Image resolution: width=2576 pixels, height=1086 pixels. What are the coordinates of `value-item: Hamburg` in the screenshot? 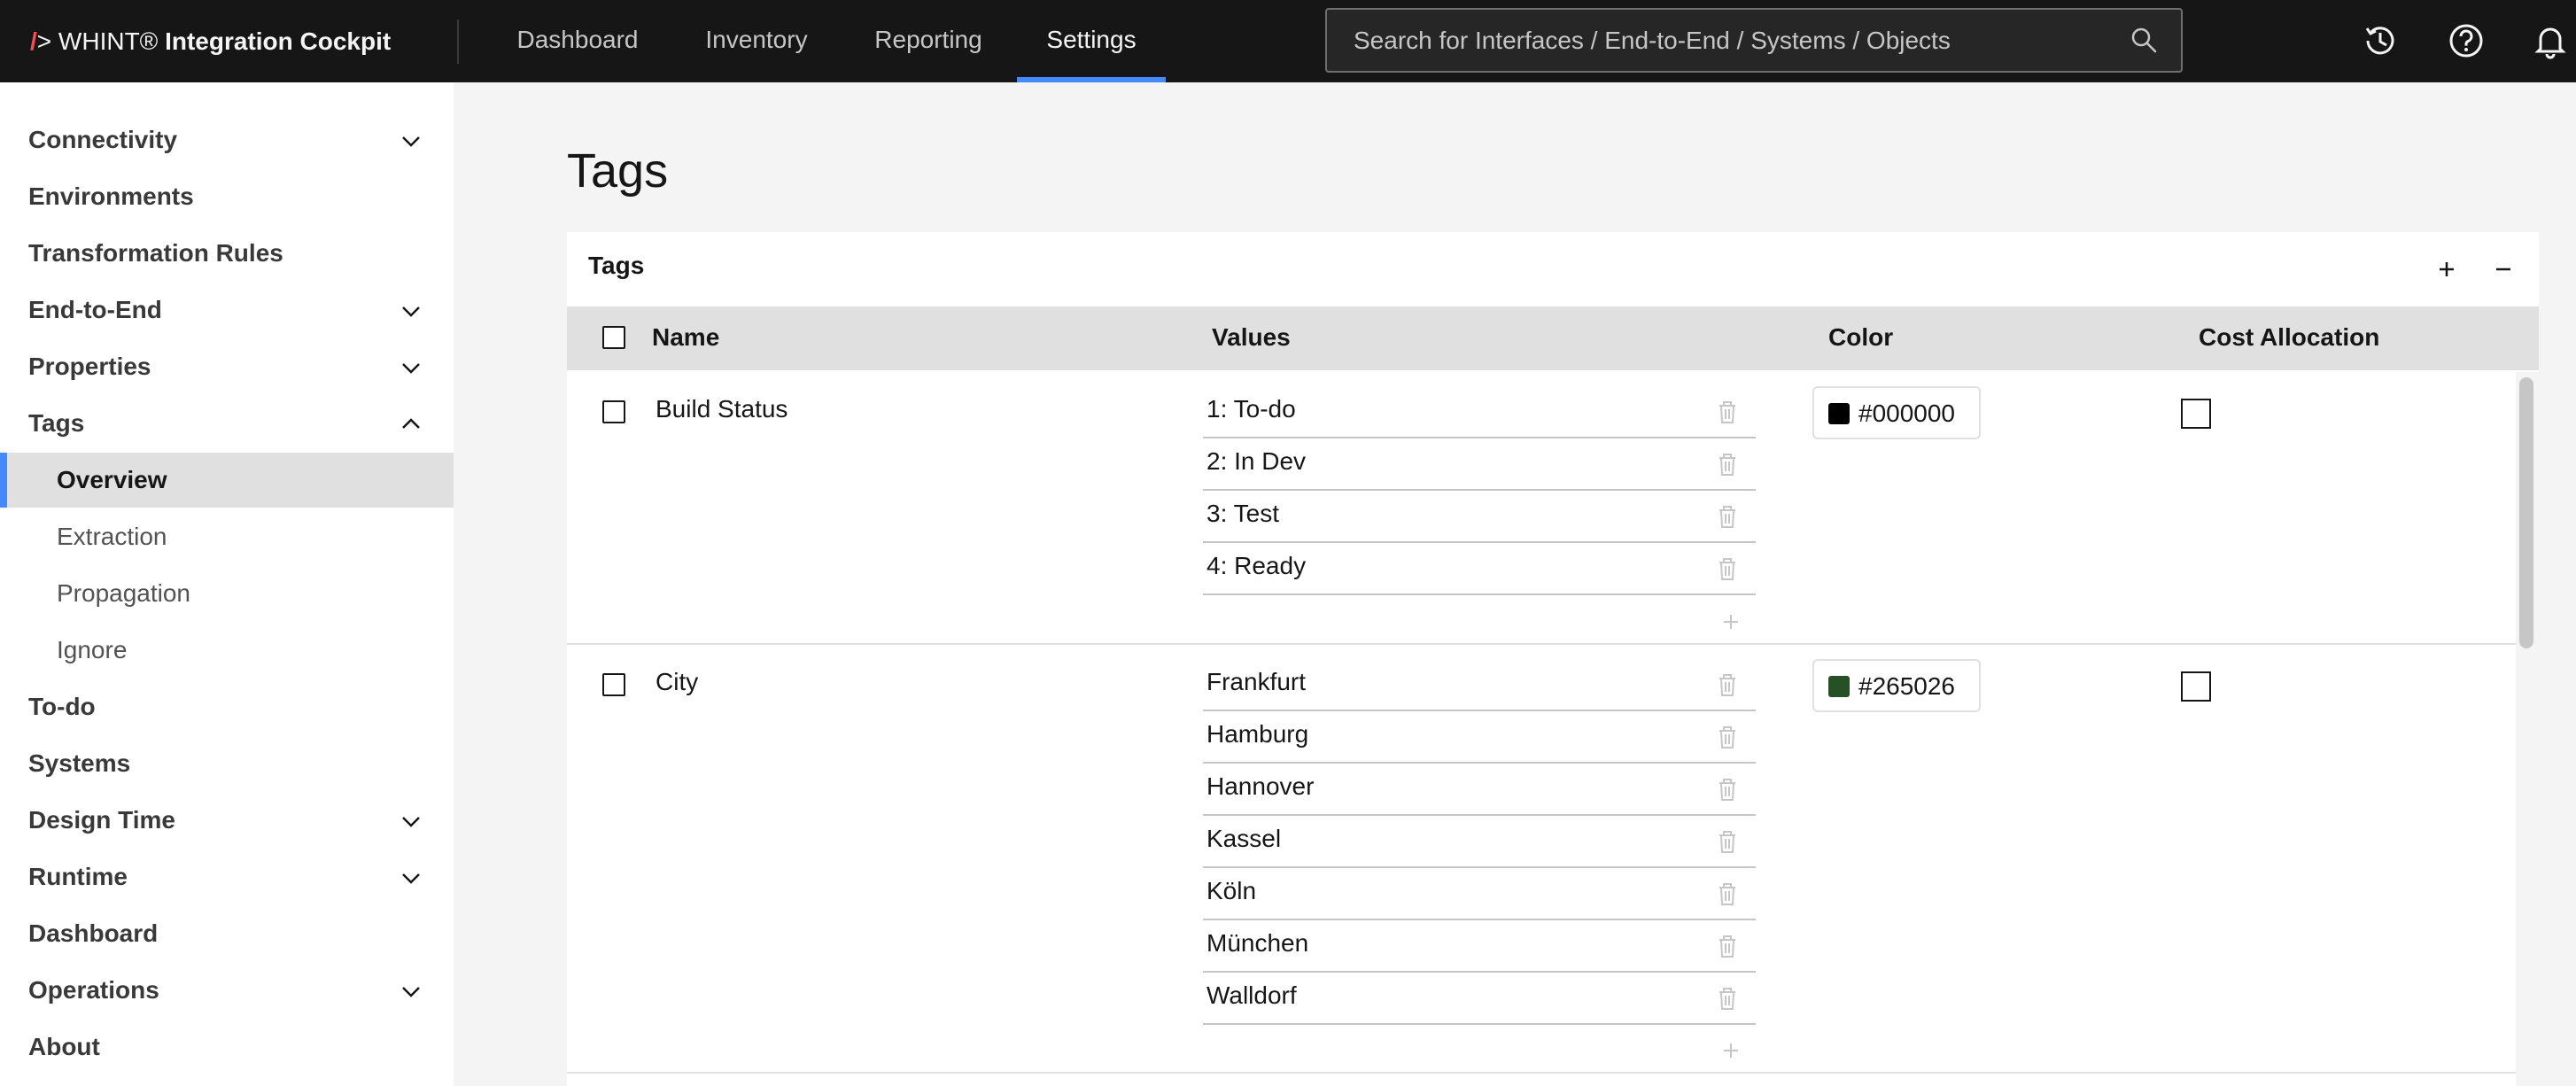 It's located at (1479, 737).